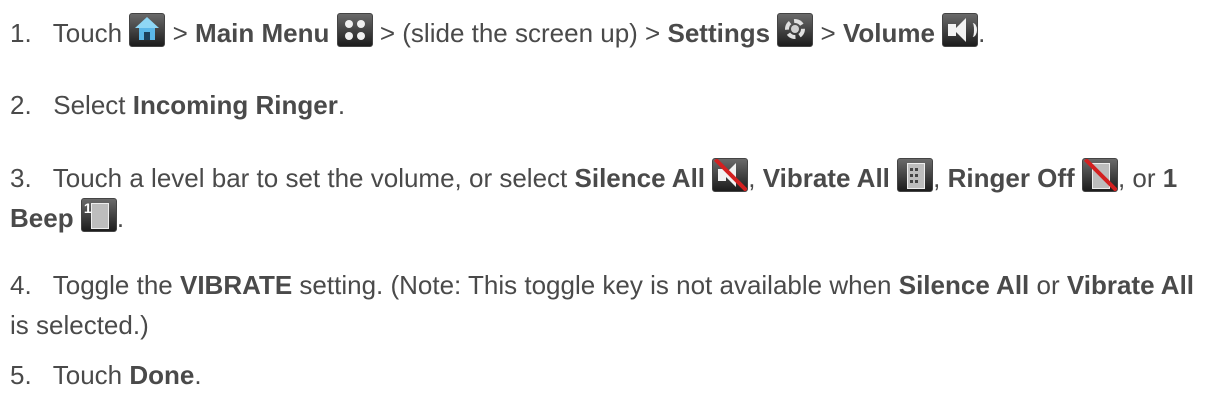  Describe the element at coordinates (608, 105) in the screenshot. I see `step-2: 2. Select Incoming Ringer.` at that location.